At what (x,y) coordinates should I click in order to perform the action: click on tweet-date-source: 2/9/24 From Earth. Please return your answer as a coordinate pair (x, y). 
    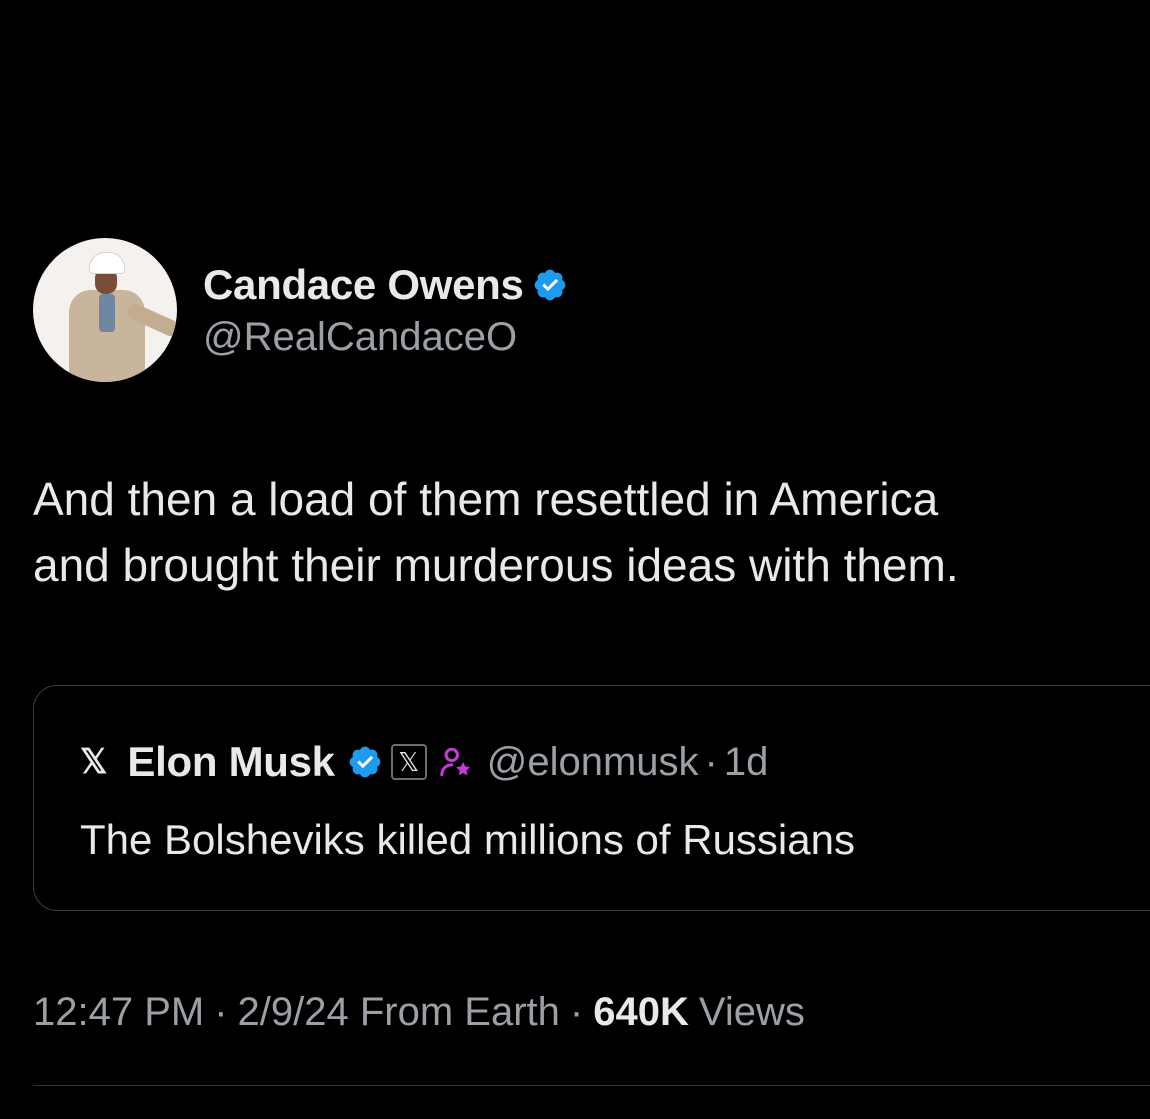
    Looking at the image, I should click on (399, 1012).